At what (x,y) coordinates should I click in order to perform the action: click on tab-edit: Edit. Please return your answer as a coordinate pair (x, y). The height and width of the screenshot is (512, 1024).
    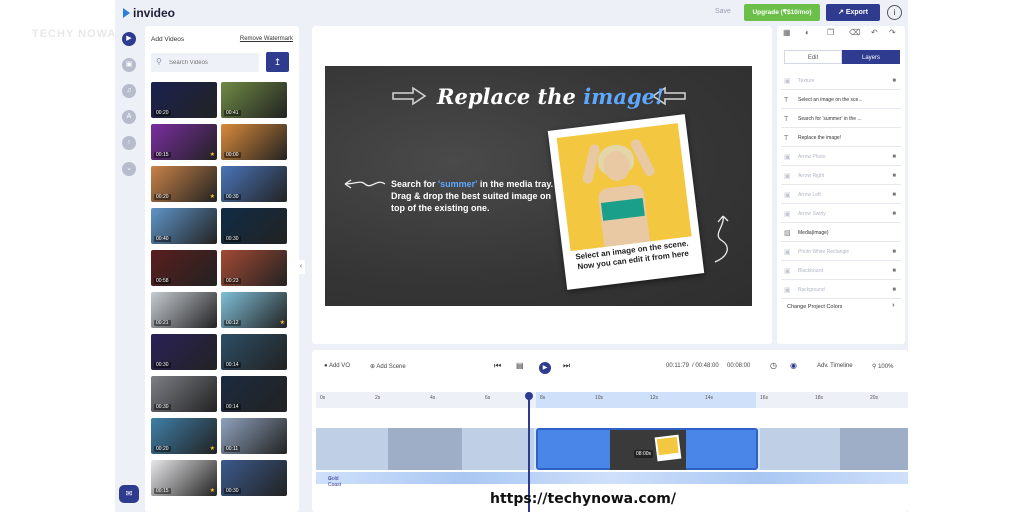
    Looking at the image, I should click on (813, 57).